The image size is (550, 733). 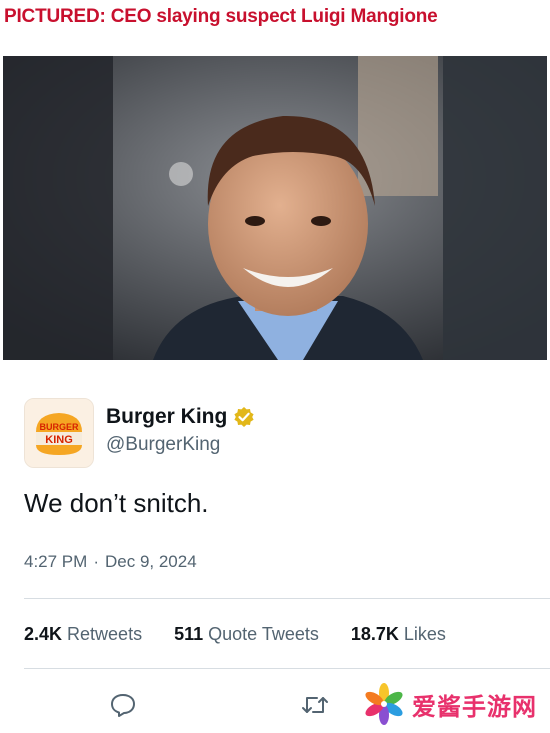 I want to click on retweet-icon, so click(x=315, y=705).